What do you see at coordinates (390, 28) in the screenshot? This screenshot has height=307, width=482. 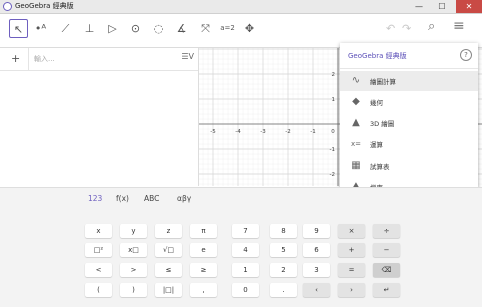 I see `undo-icon: ↶` at bounding box center [390, 28].